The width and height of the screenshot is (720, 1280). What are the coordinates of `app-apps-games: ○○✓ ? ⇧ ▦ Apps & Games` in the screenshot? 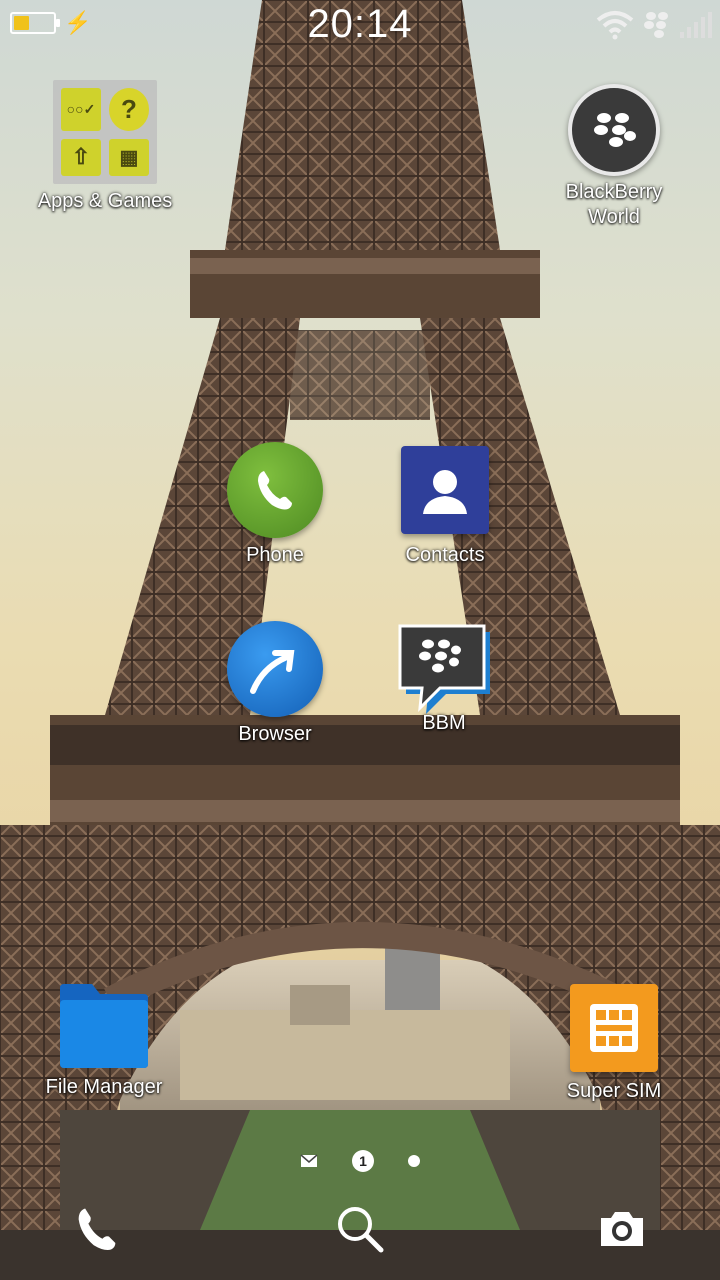 It's located at (105, 147).